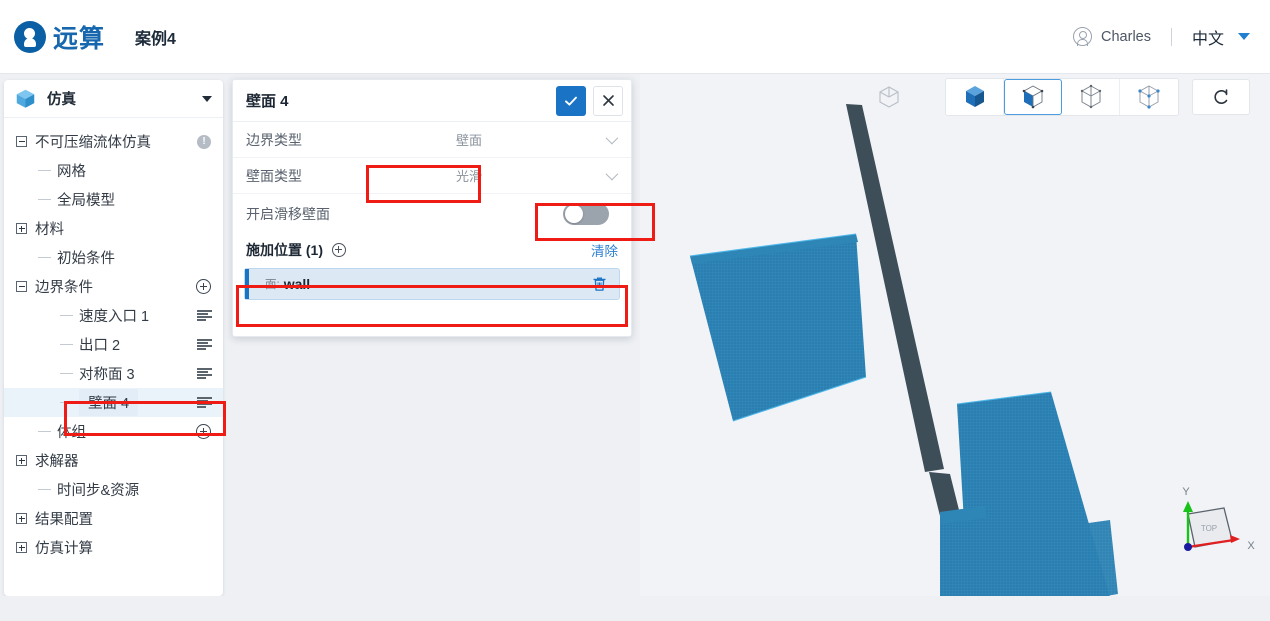  What do you see at coordinates (113, 547) in the screenshot?
I see `tree-item-14: 仿真计算` at bounding box center [113, 547].